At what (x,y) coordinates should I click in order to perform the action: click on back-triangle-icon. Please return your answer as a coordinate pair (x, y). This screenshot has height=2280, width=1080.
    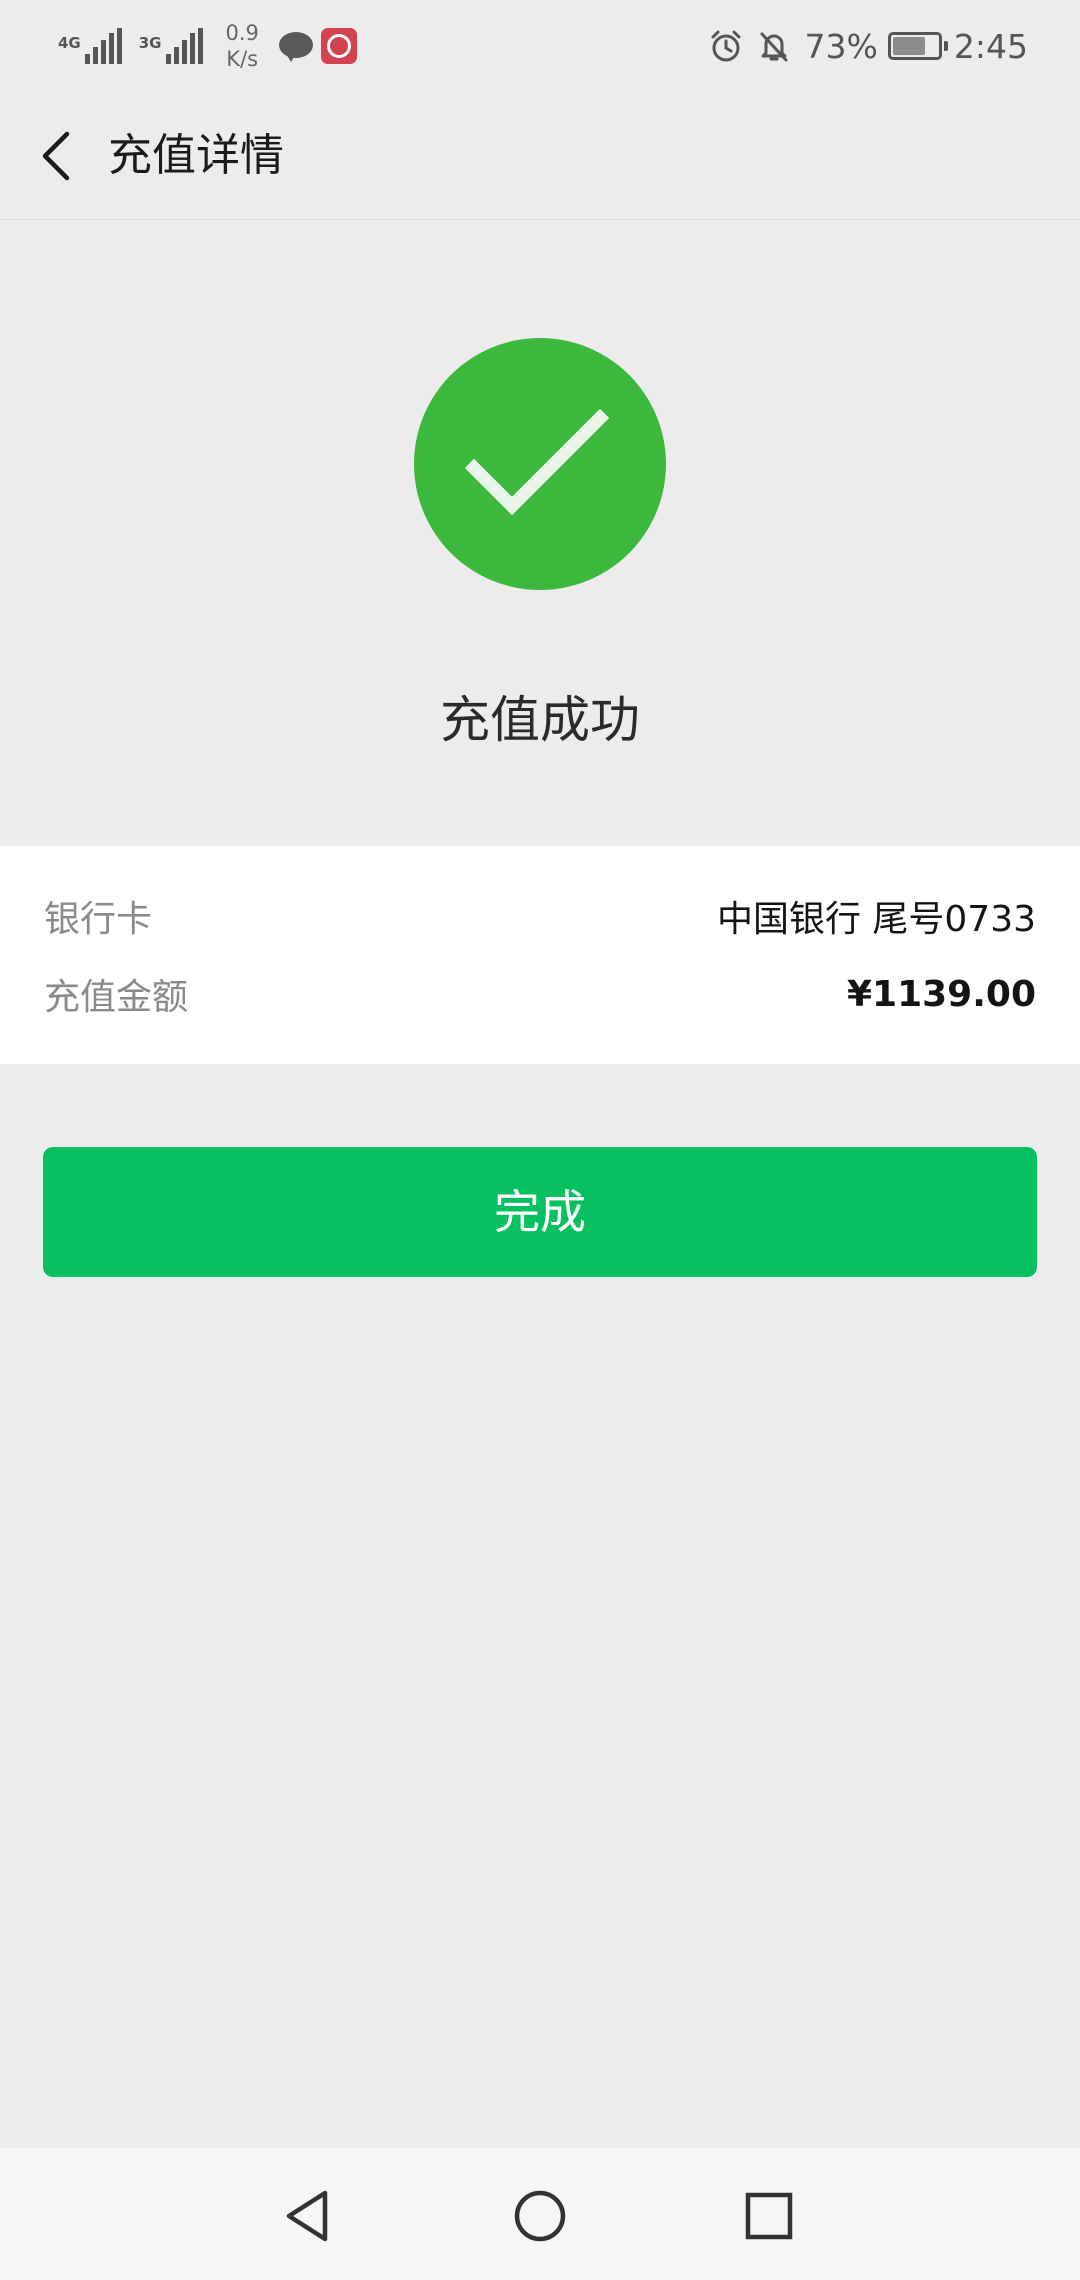
    Looking at the image, I should click on (307, 2216).